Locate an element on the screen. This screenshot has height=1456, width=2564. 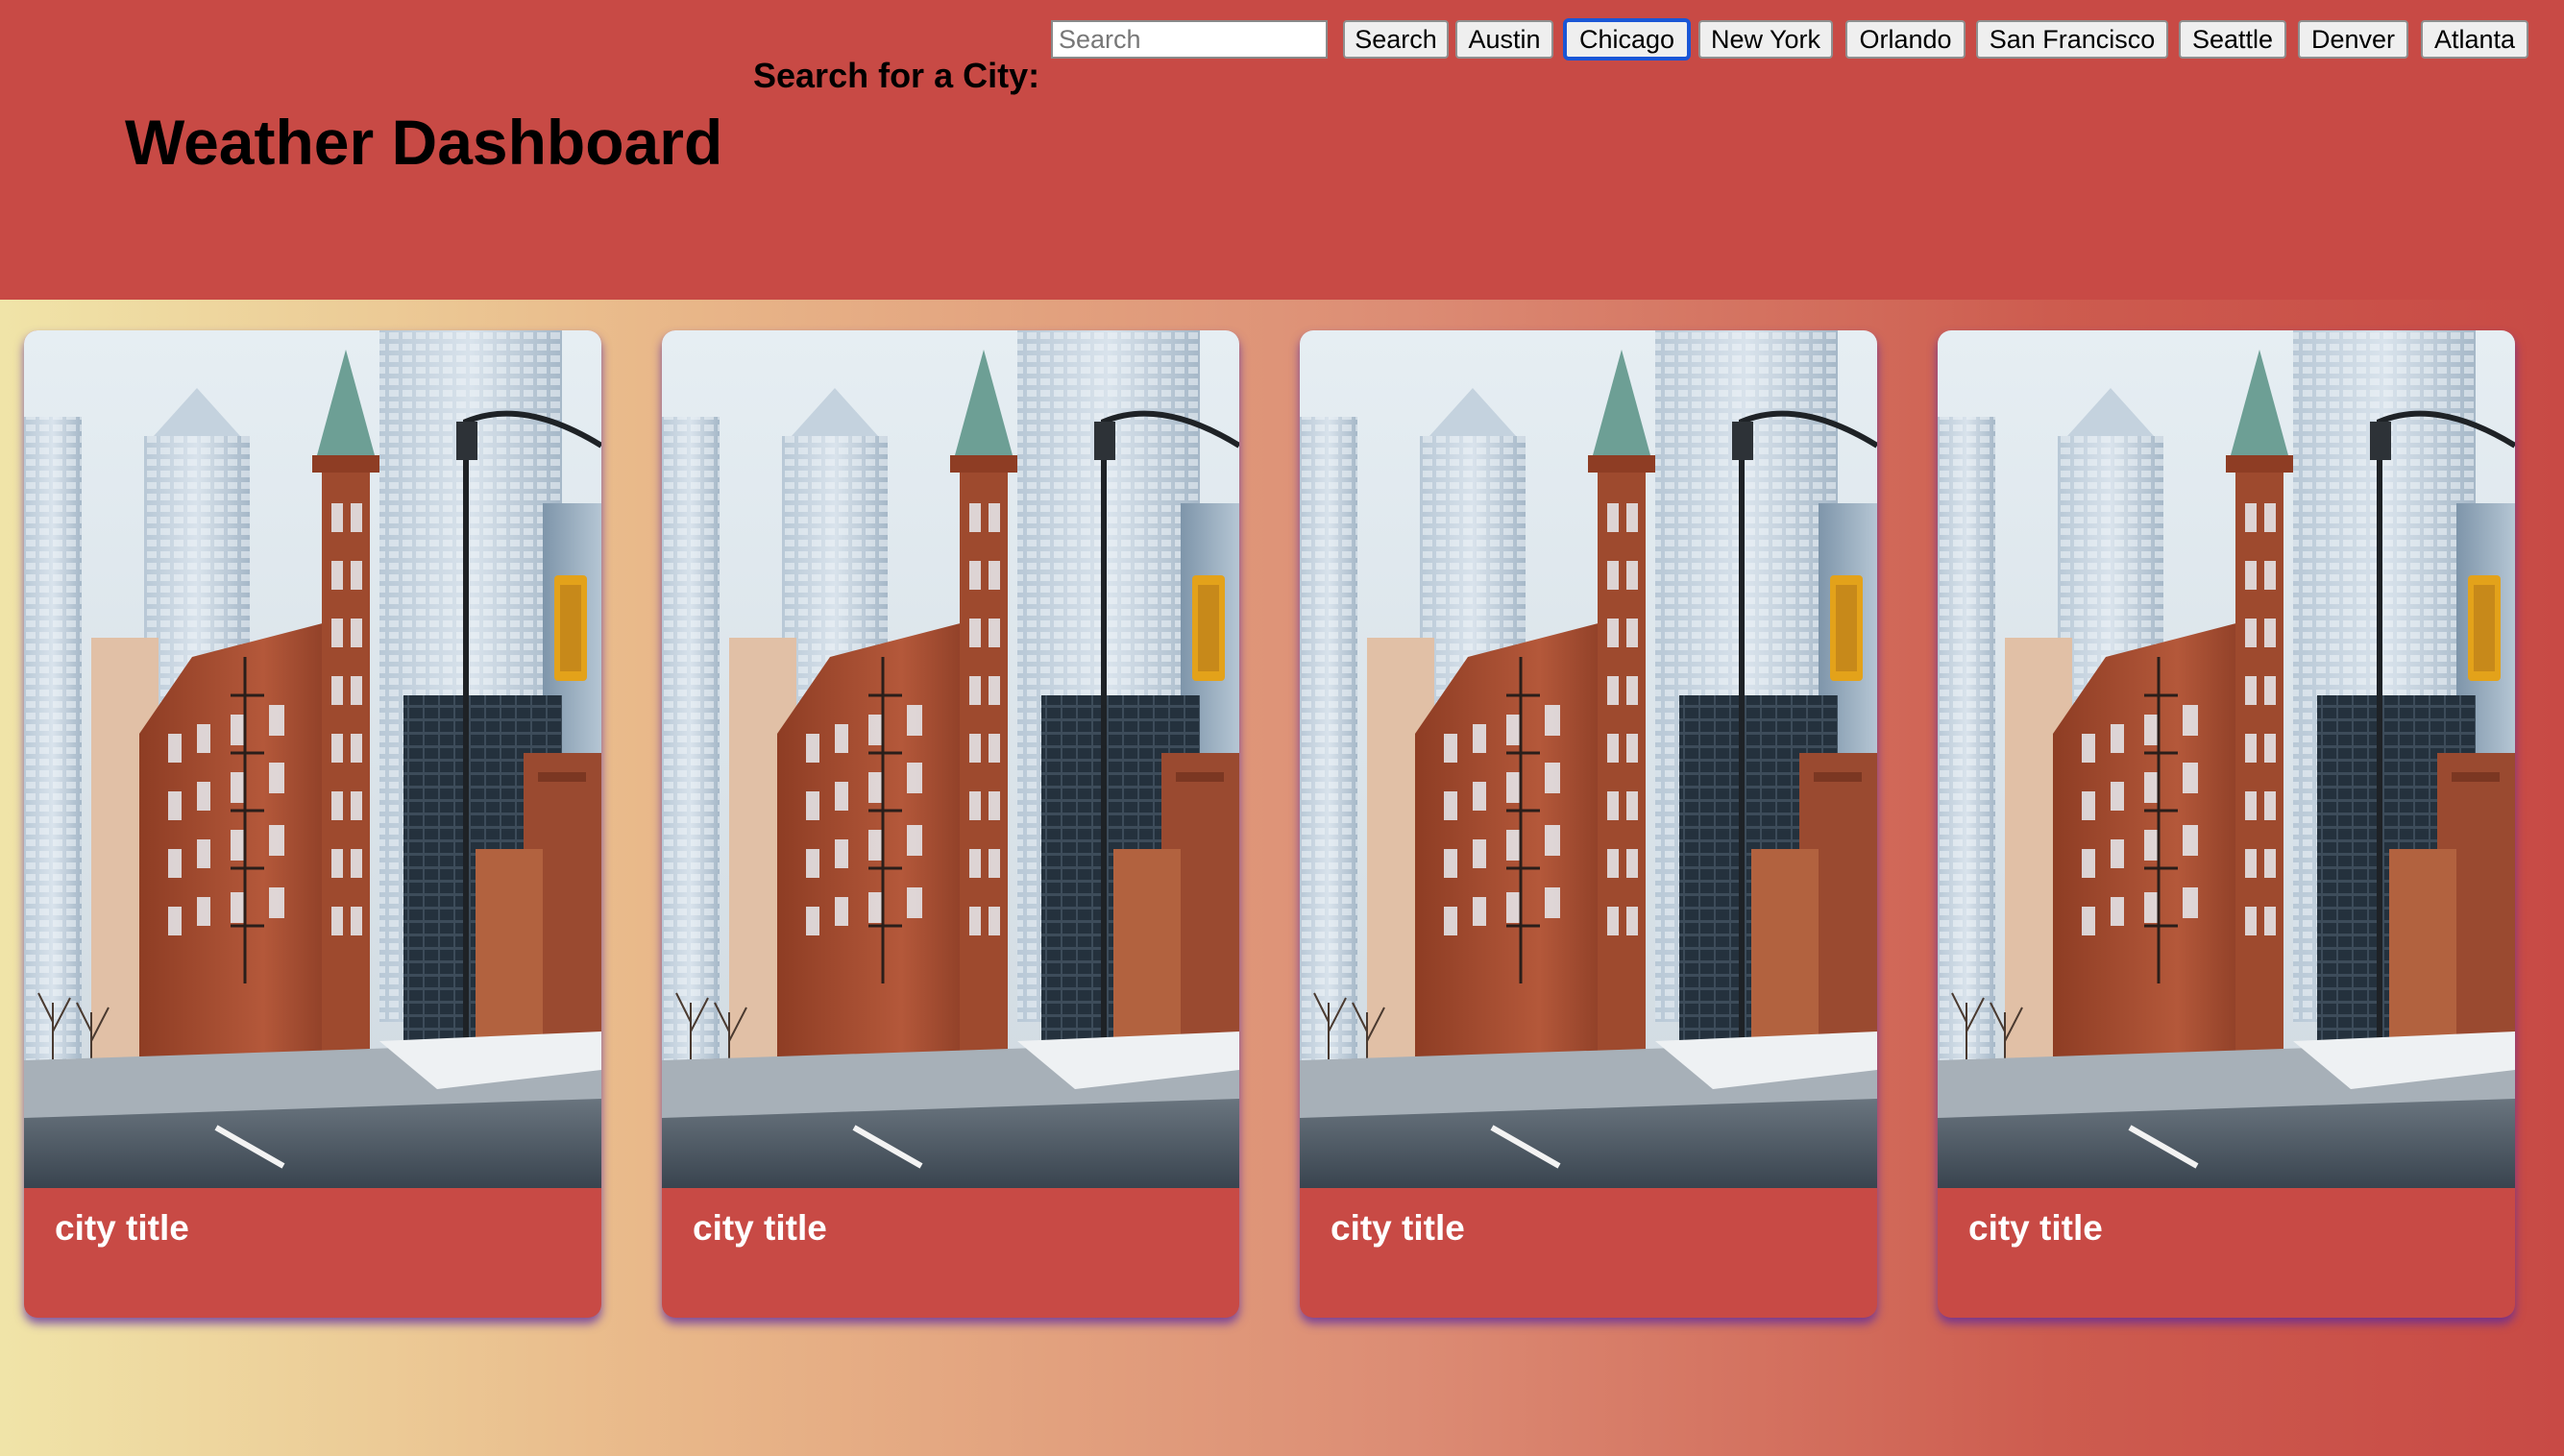
search-label: Search for a City: is located at coordinates (896, 75).